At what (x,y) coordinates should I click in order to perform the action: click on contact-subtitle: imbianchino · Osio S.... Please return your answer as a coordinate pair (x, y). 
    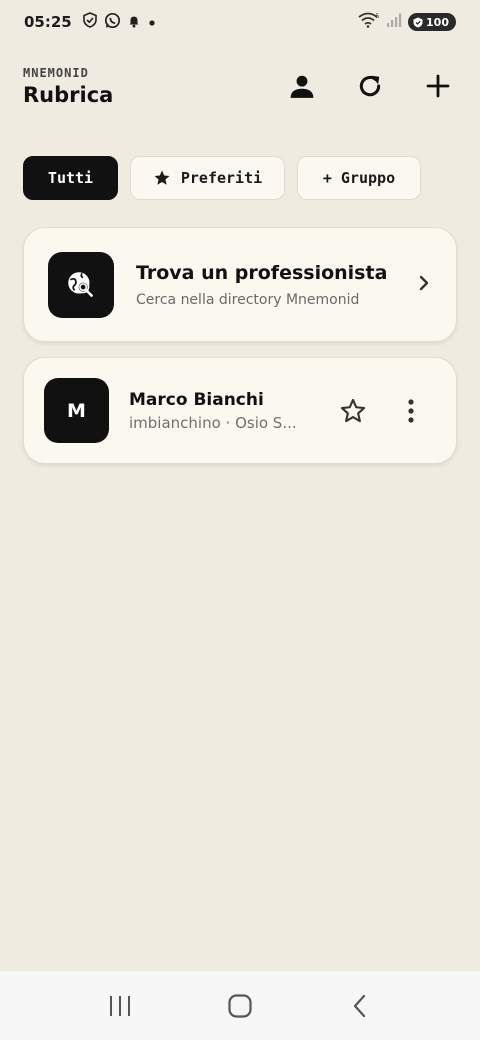
    Looking at the image, I should click on (213, 422).